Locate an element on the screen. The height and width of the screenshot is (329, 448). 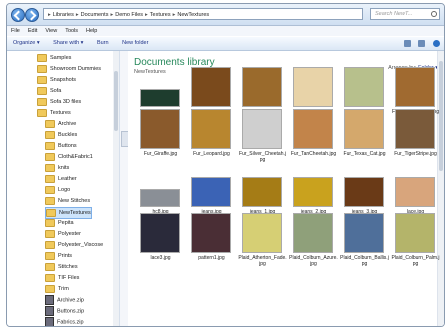
sidebar-item: Sofa 3D files is located at coordinates (59, 102).